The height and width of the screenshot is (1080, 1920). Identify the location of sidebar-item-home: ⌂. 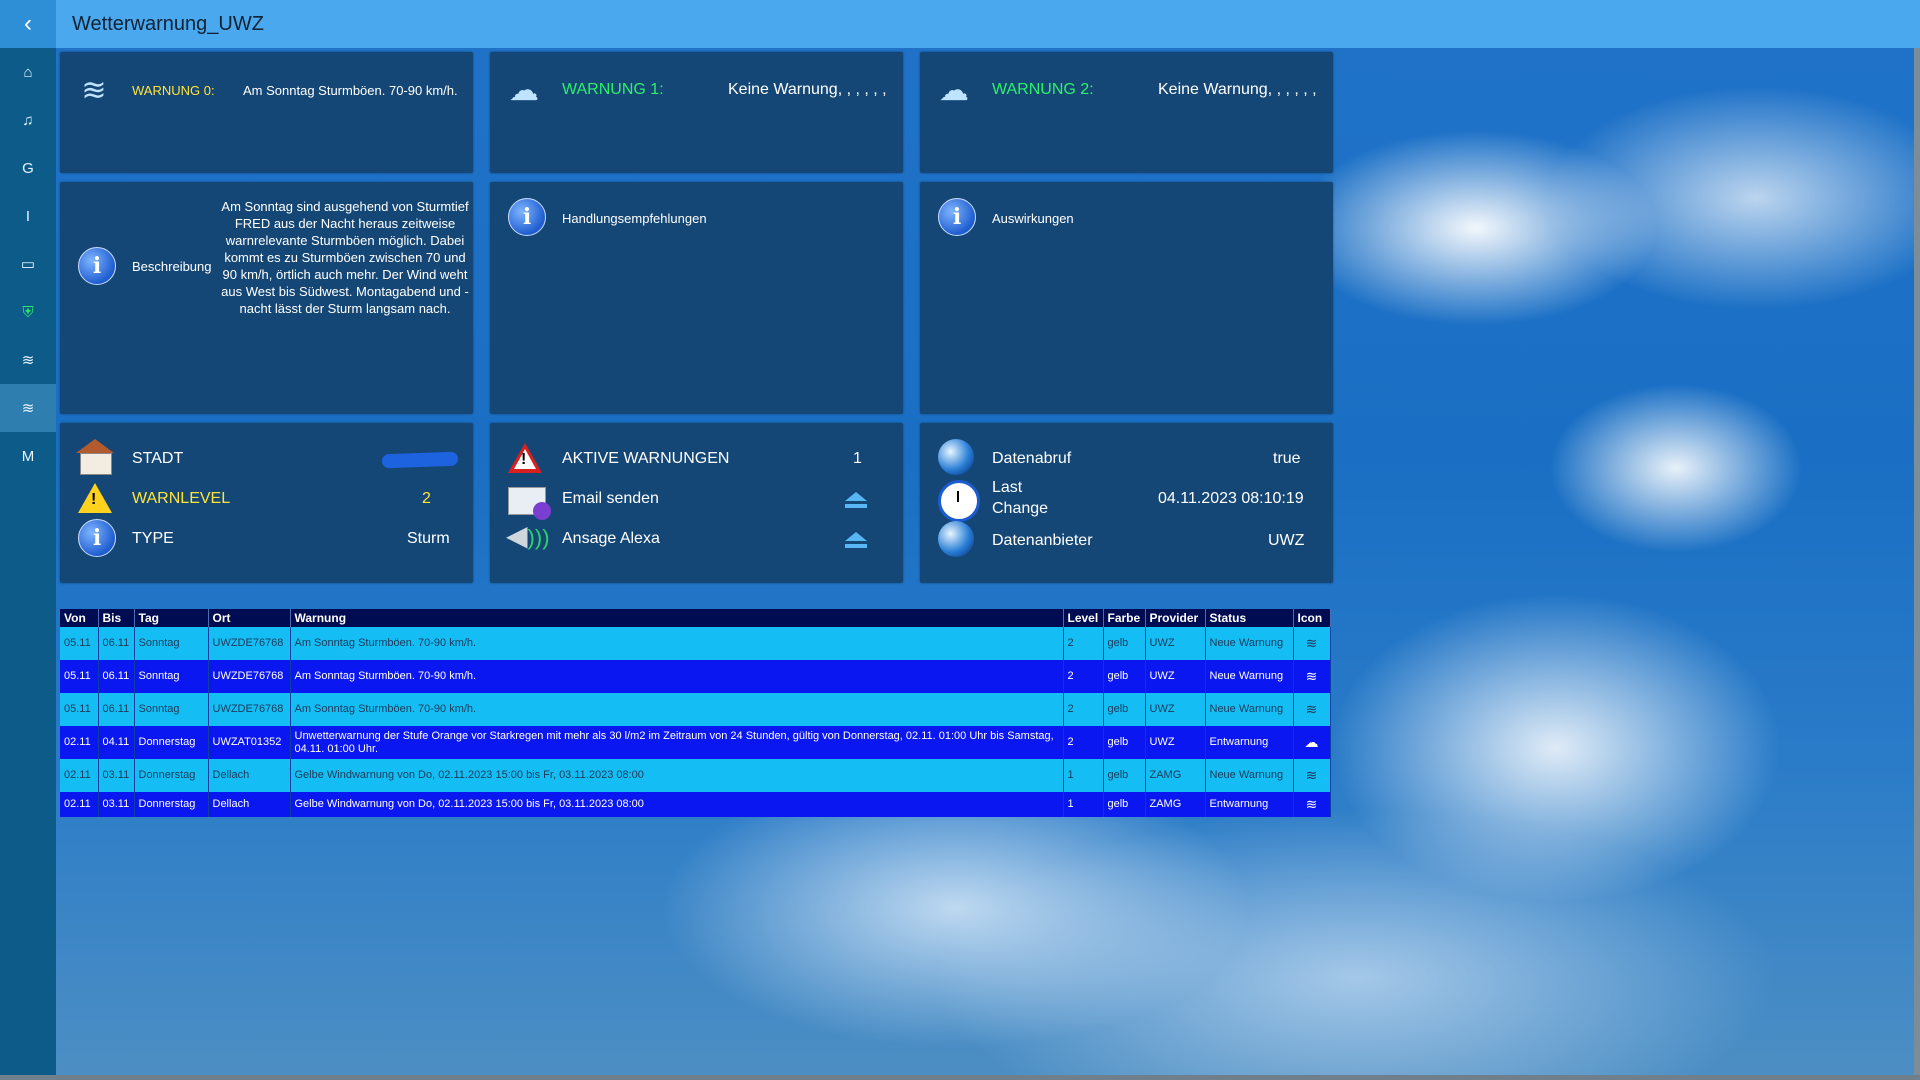
(28, 72).